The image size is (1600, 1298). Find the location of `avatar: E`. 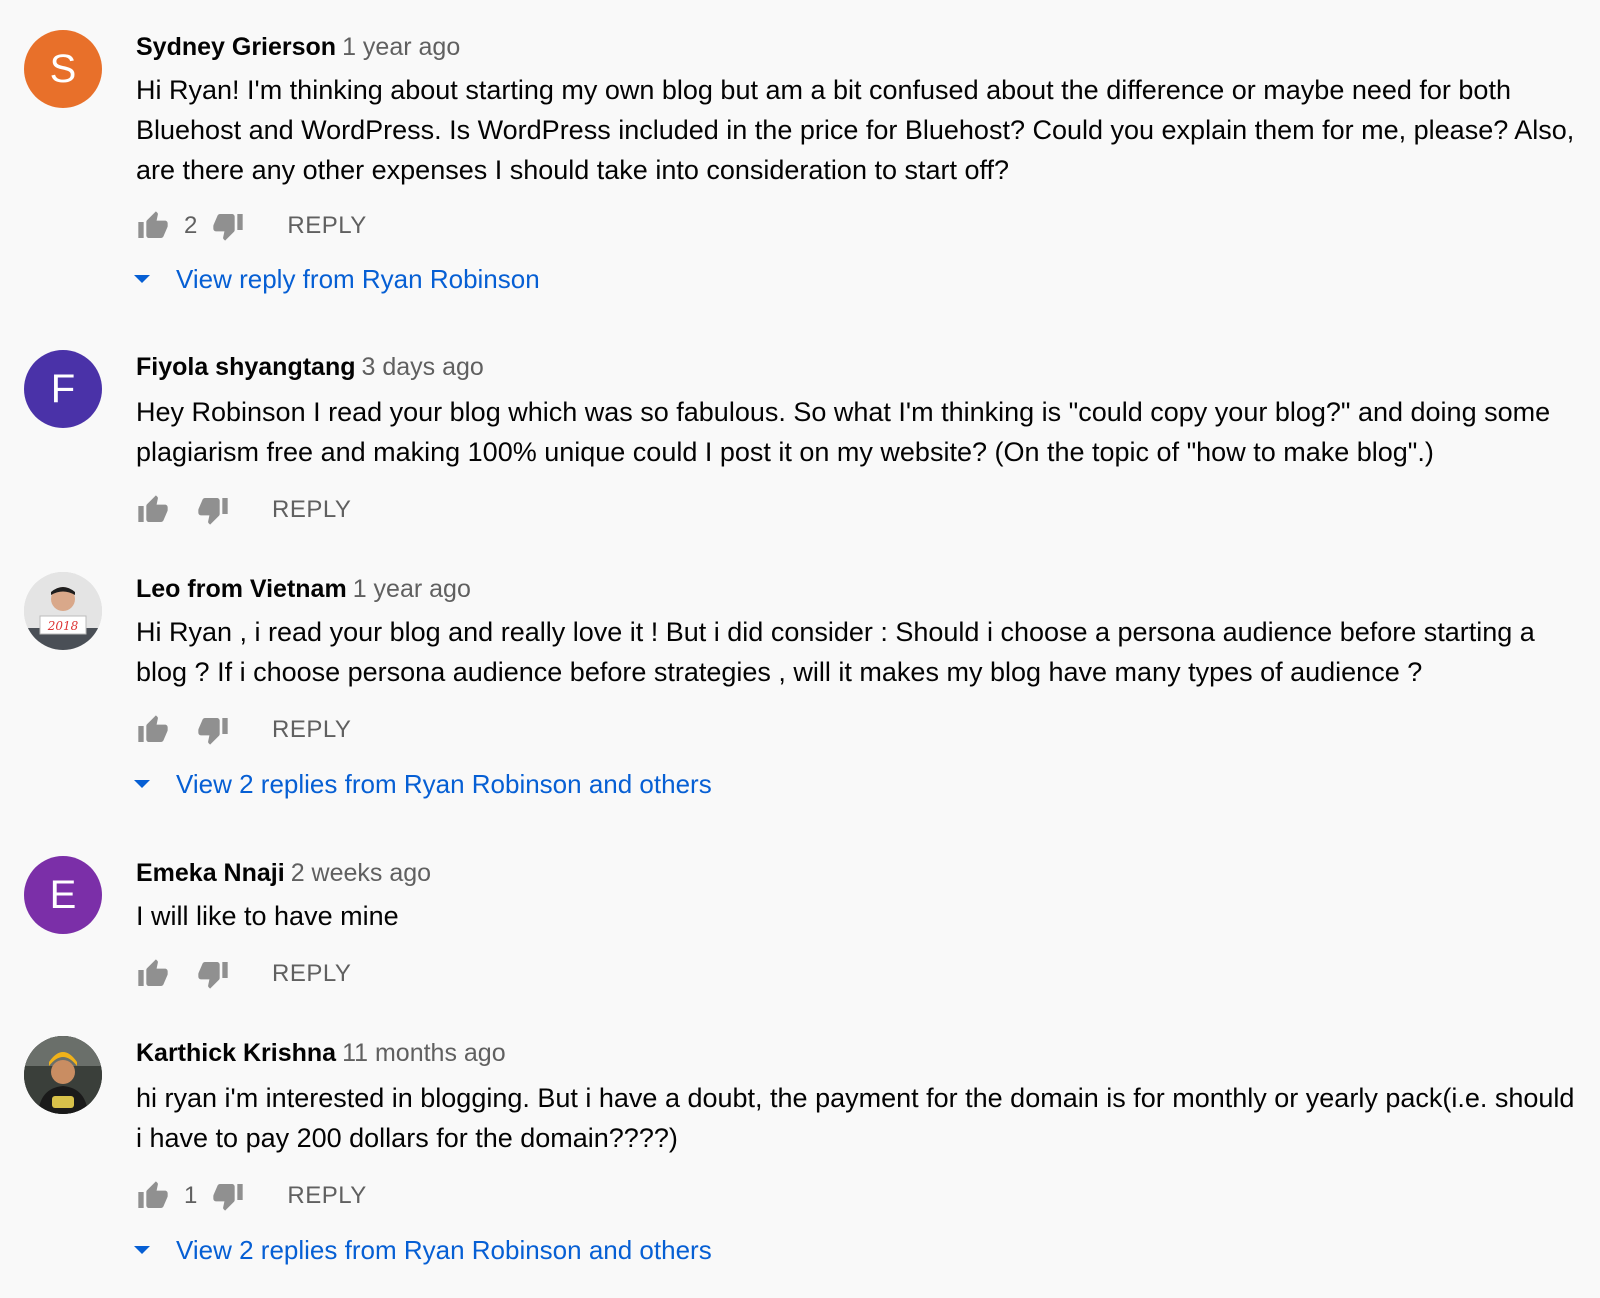

avatar: E is located at coordinates (63, 895).